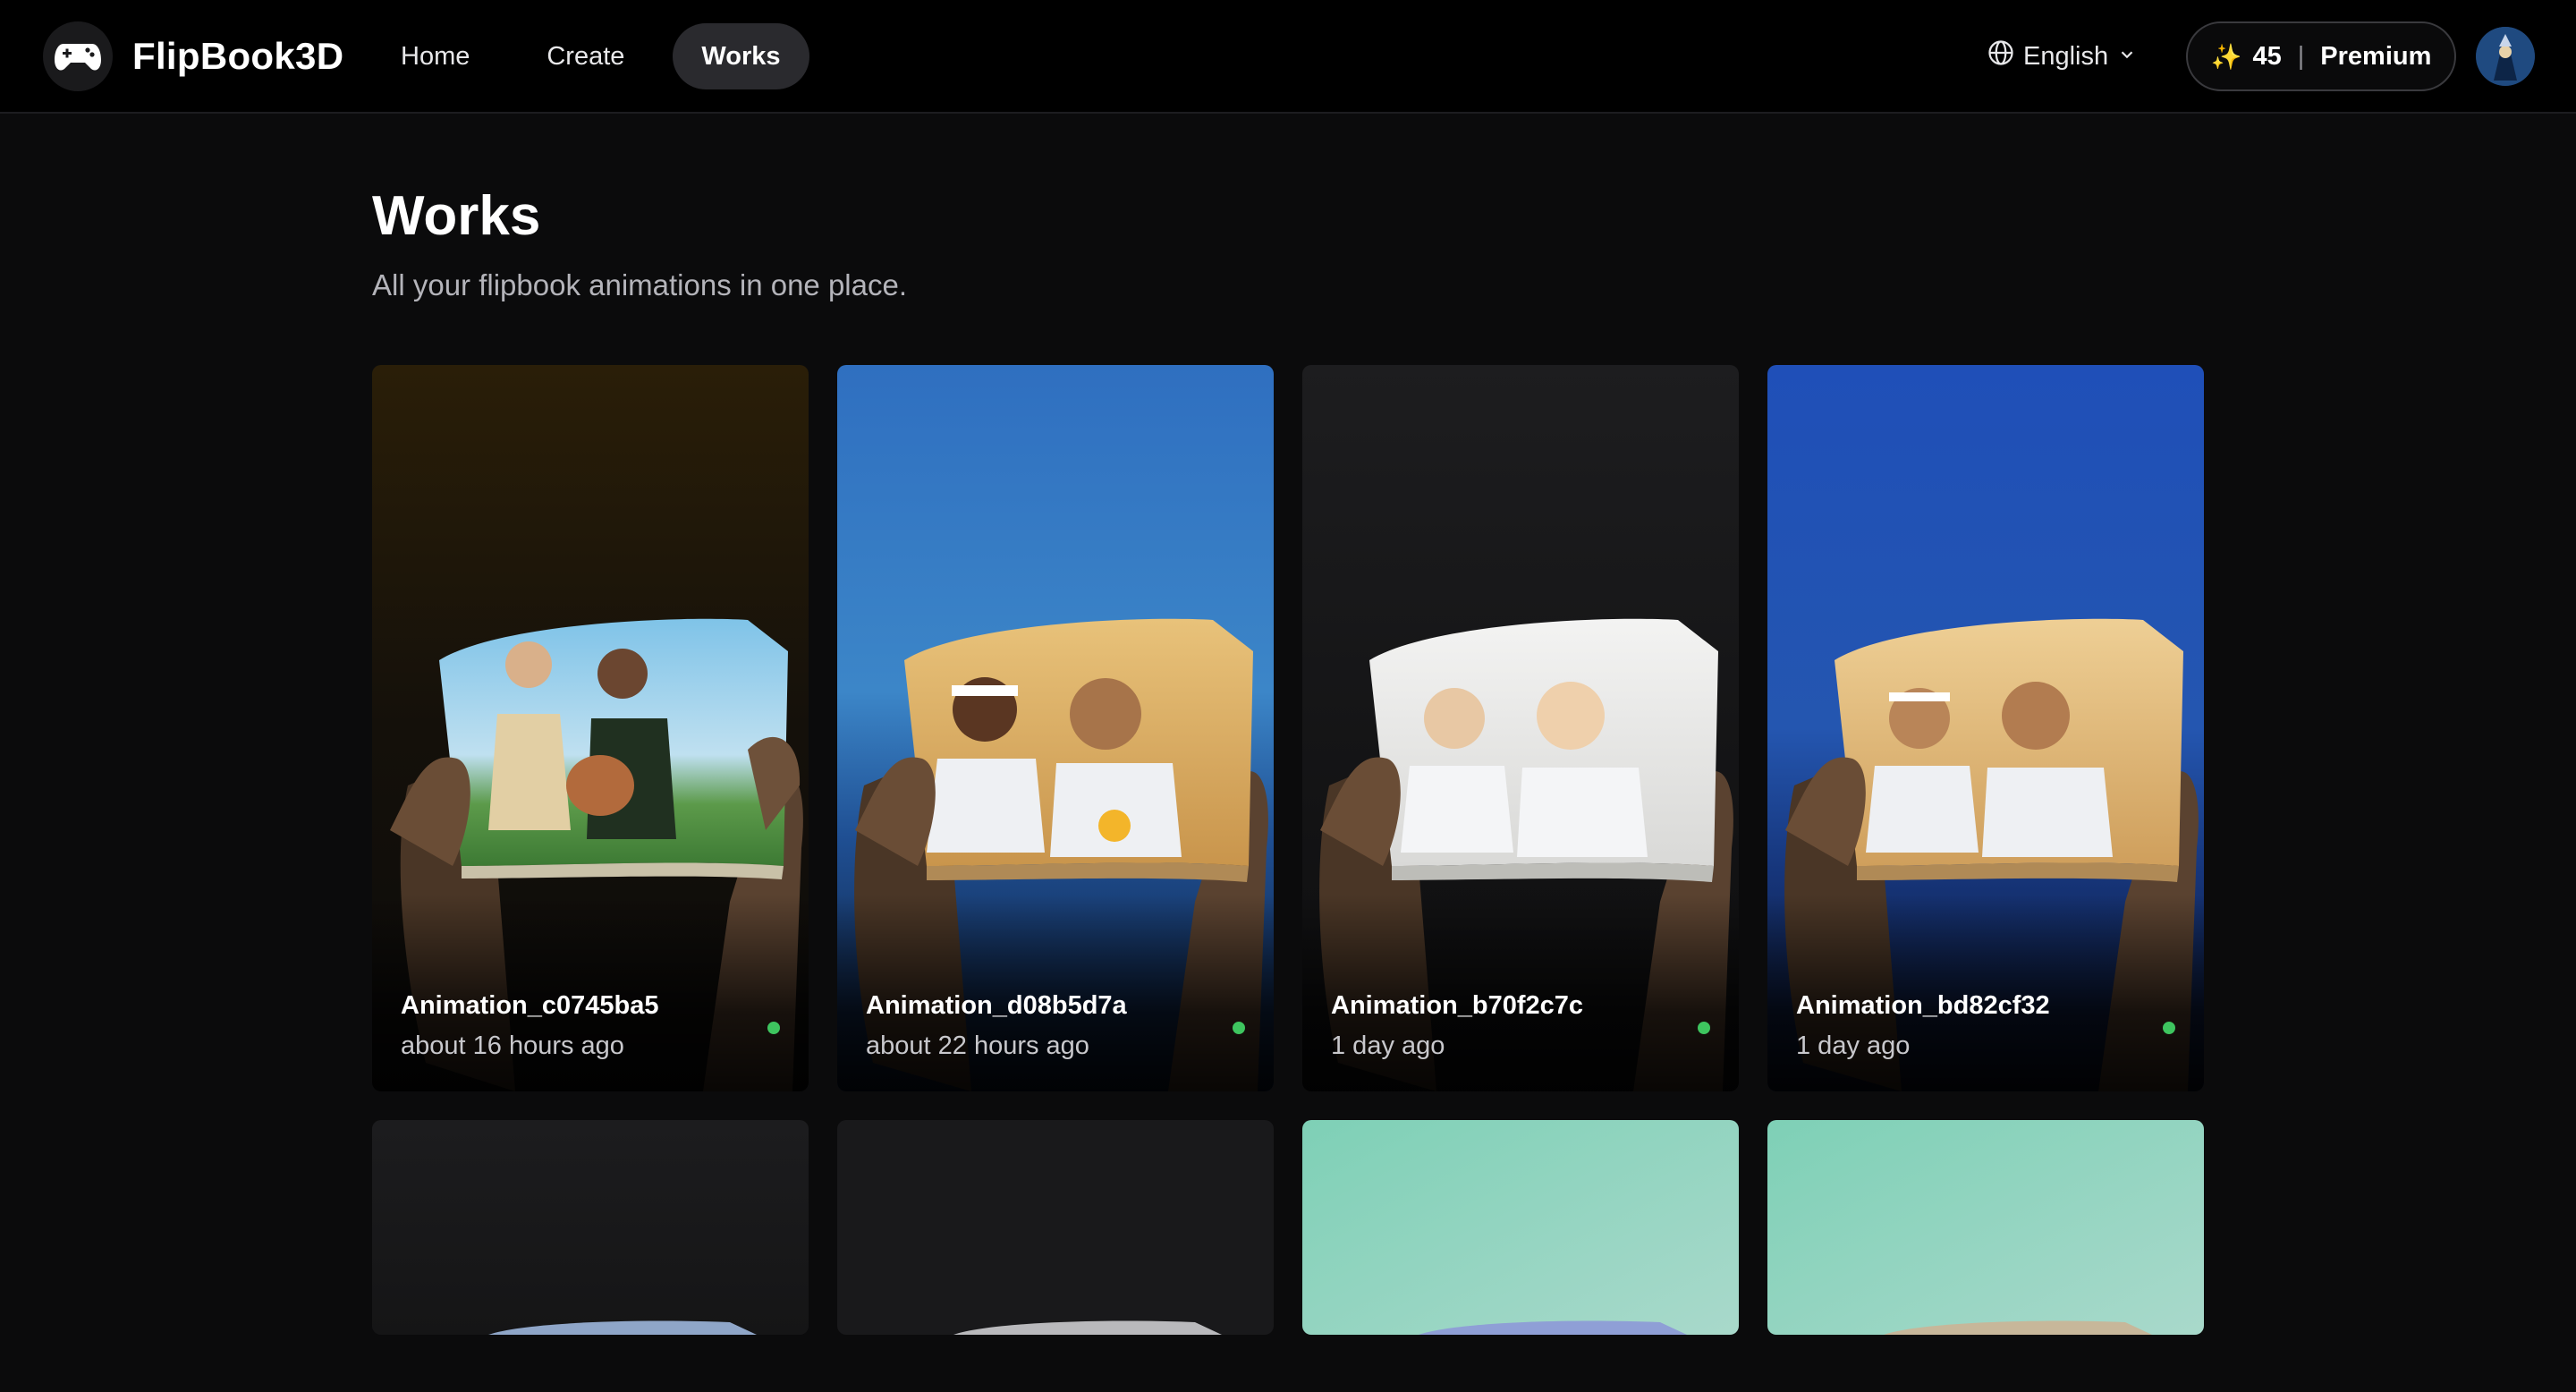  What do you see at coordinates (435, 56) in the screenshot?
I see `nav-home: Home` at bounding box center [435, 56].